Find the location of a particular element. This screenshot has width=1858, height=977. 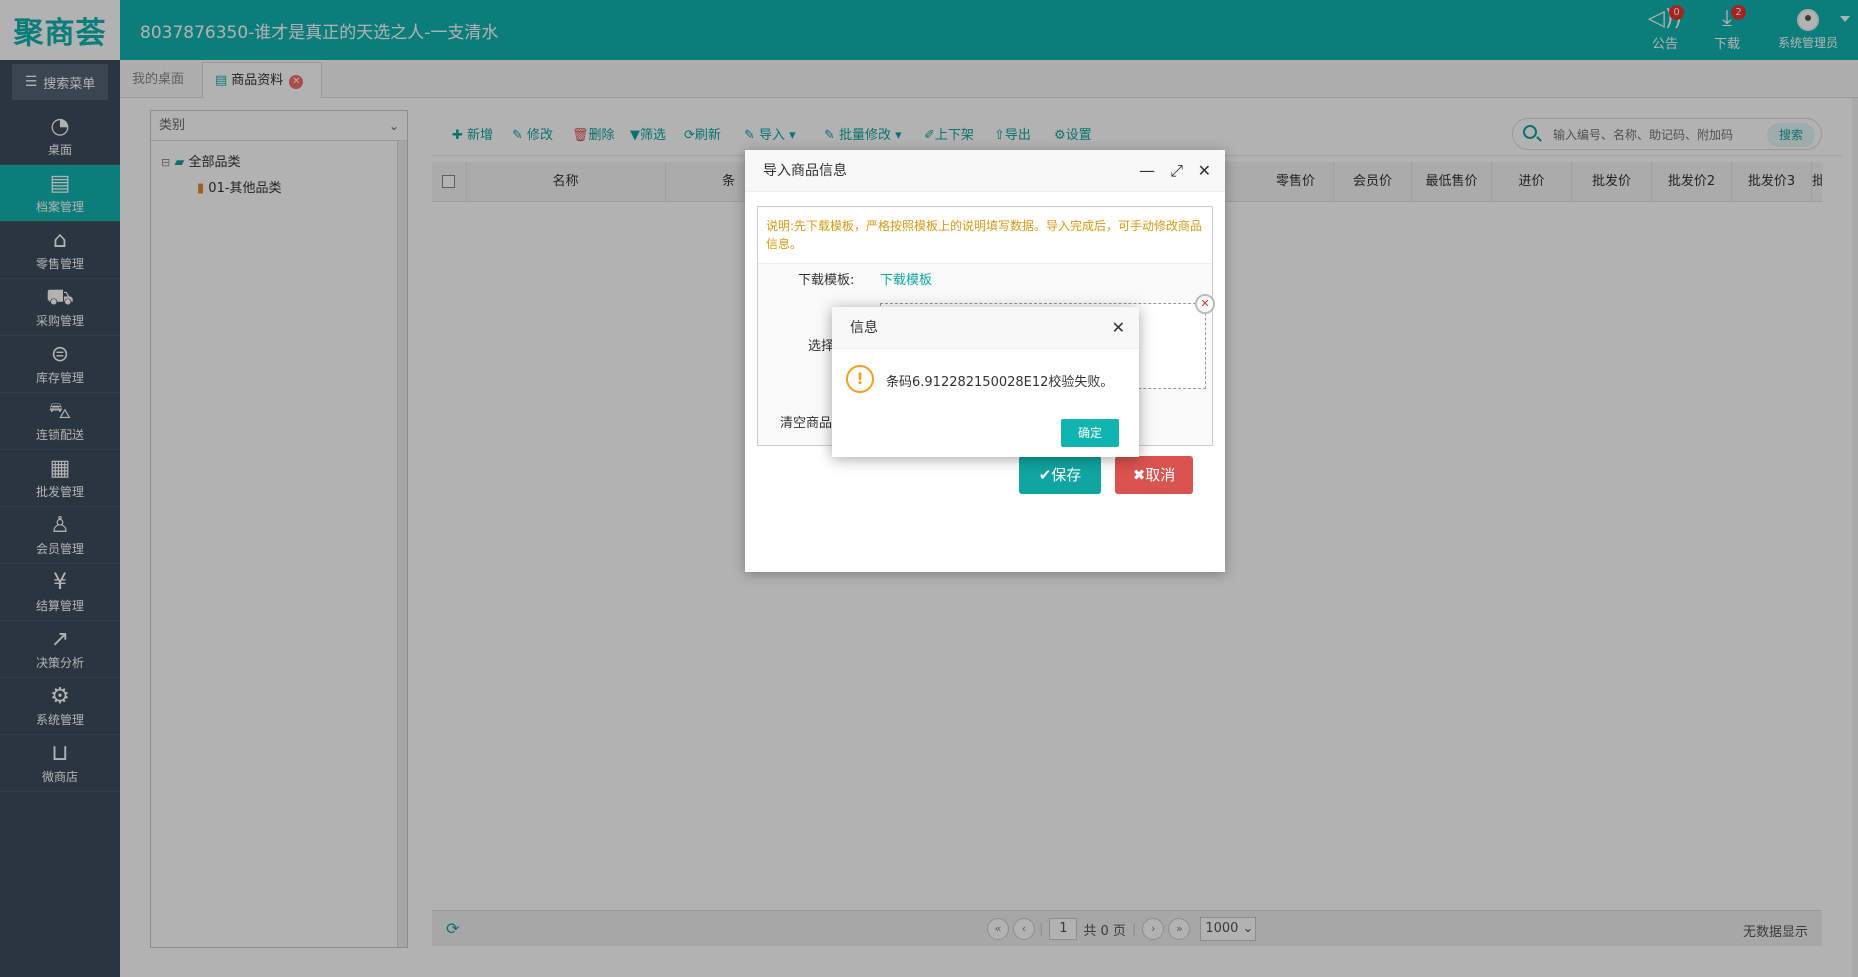

warning-icon: ! is located at coordinates (860, 379).